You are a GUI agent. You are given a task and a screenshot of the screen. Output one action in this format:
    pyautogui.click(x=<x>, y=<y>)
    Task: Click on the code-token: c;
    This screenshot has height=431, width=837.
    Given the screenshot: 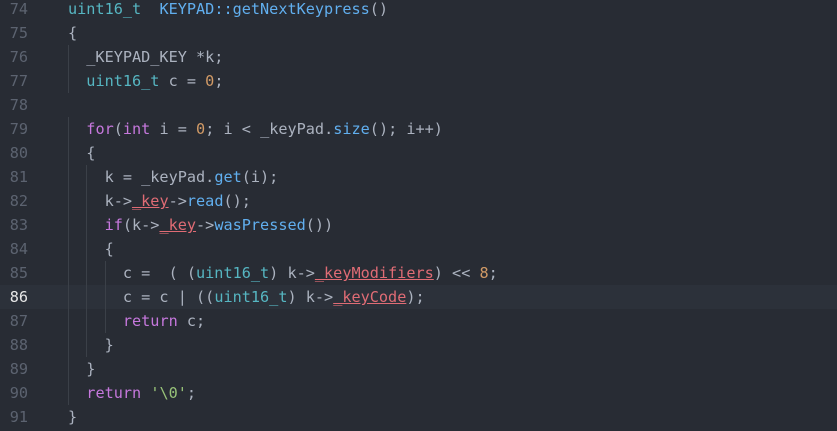 What is the action you would take?
    pyautogui.click(x=191, y=321)
    